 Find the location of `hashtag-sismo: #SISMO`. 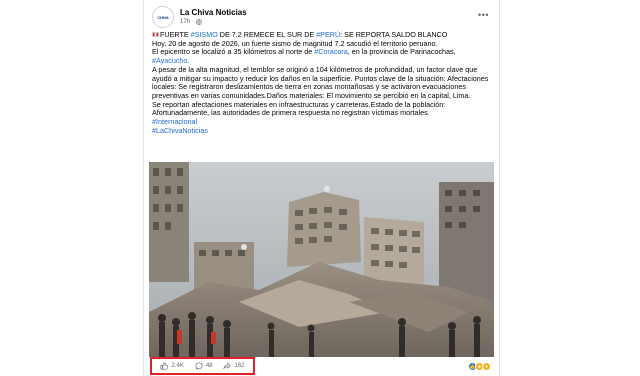

hashtag-sismo: #SISMO is located at coordinates (204, 34).